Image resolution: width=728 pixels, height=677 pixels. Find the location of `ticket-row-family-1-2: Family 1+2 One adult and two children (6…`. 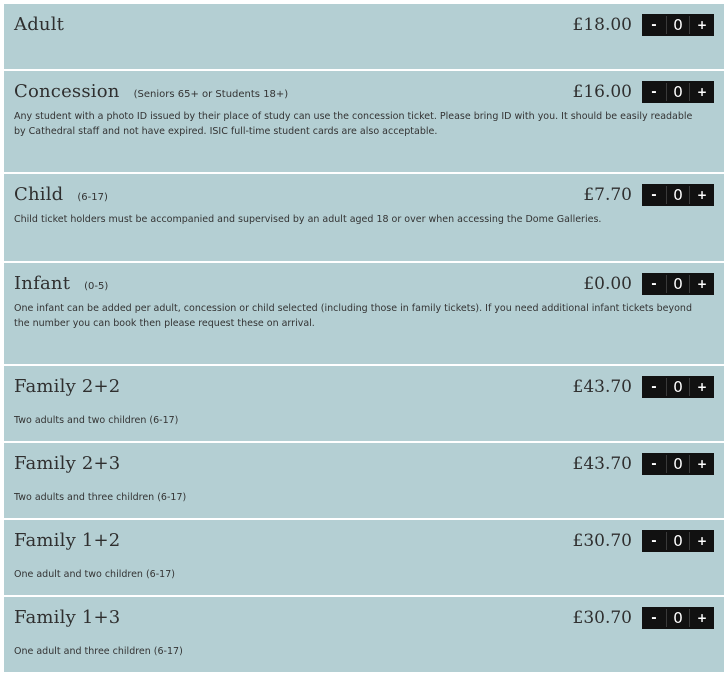

ticket-row-family-1-2: Family 1+2 One adult and two children (6… is located at coordinates (364, 558).